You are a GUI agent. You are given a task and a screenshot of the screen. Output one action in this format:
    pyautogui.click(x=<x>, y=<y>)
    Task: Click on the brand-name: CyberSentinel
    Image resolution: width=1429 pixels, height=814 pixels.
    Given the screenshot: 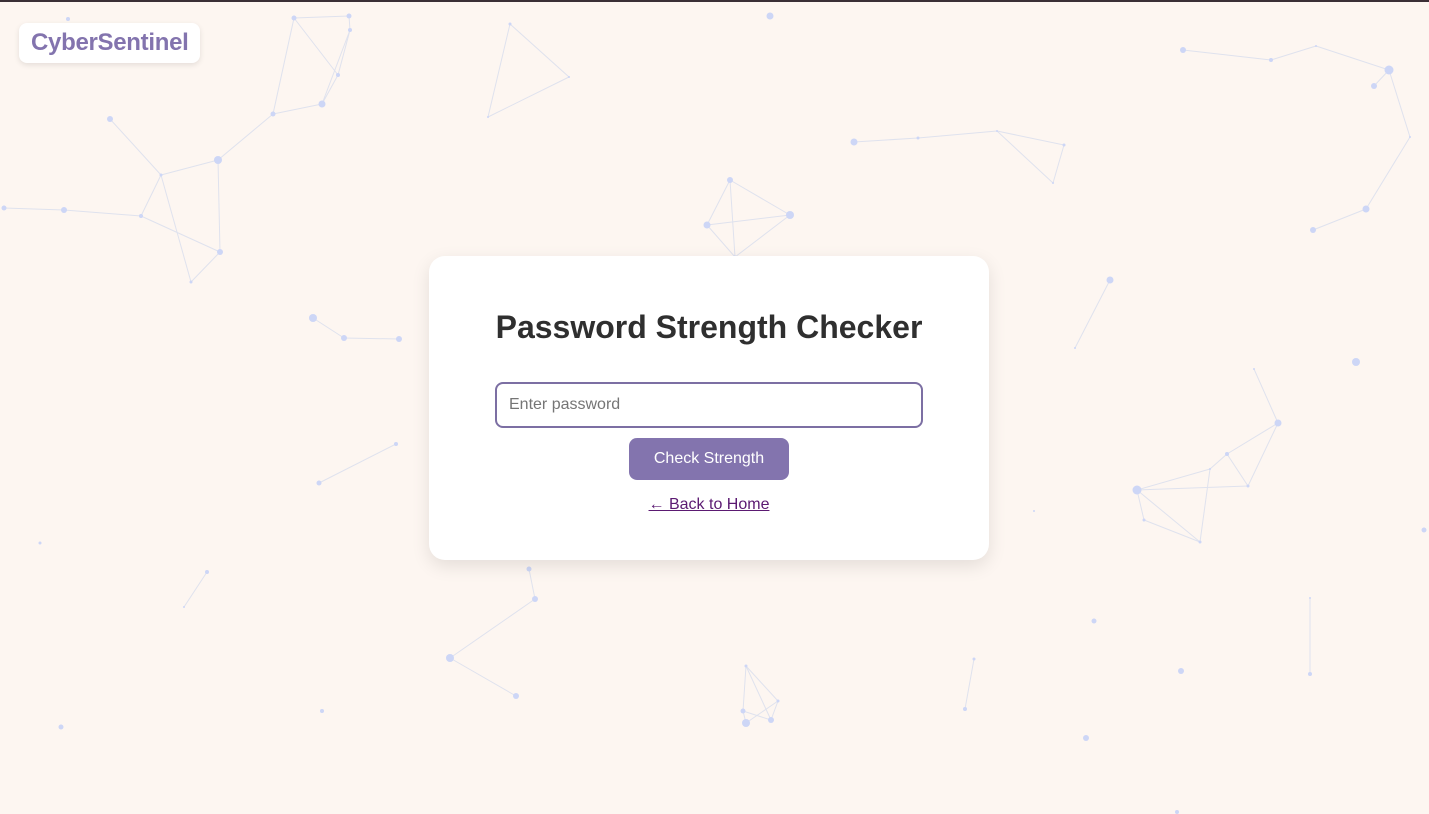 What is the action you would take?
    pyautogui.click(x=110, y=42)
    